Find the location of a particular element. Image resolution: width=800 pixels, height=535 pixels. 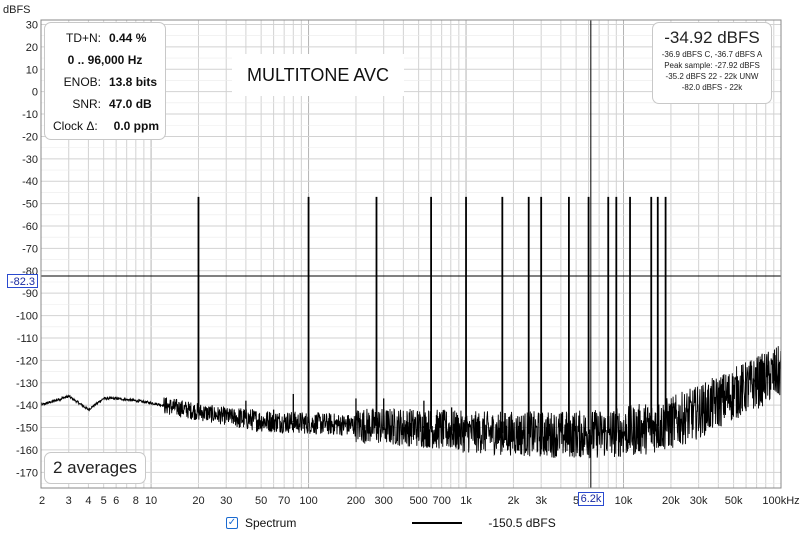

y-tick-label: -150 is located at coordinates (27, 429).